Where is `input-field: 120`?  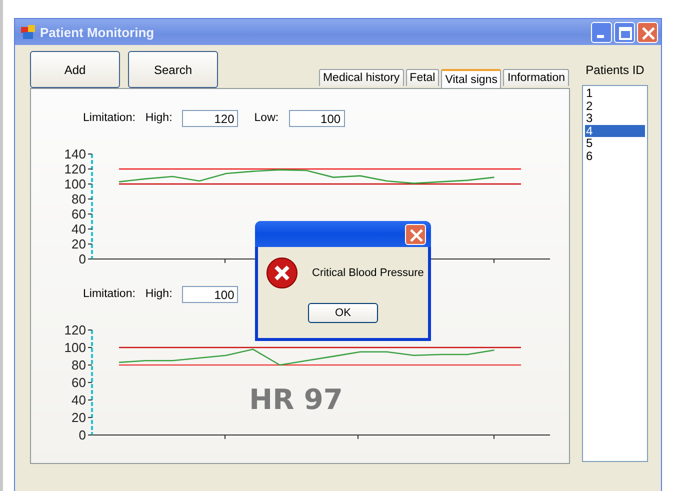
input-field: 120 is located at coordinates (210, 118).